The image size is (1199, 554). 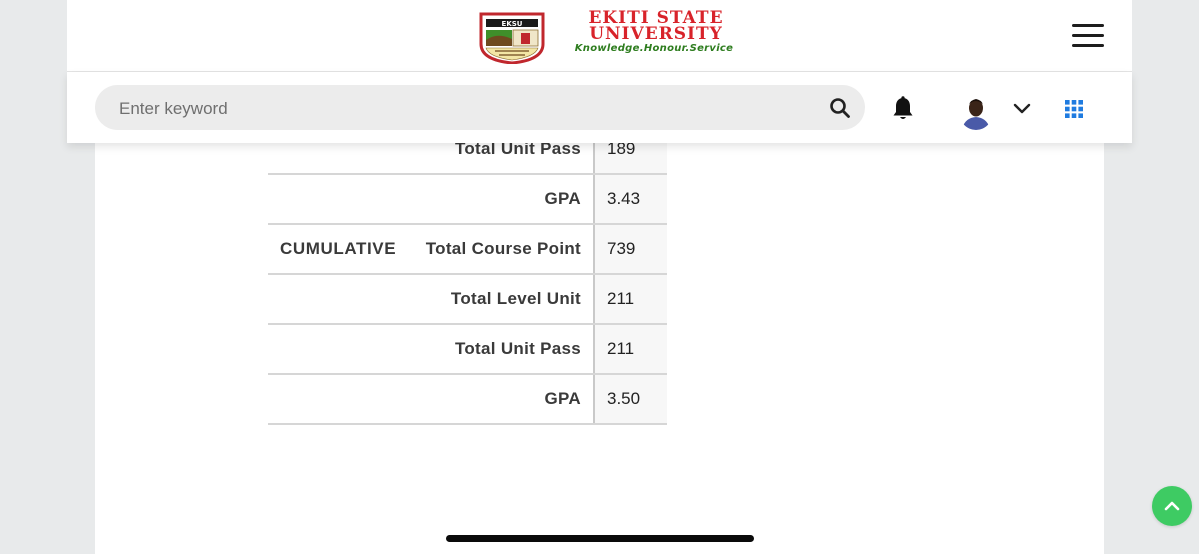 What do you see at coordinates (1074, 109) in the screenshot?
I see `grid-apps-icon` at bounding box center [1074, 109].